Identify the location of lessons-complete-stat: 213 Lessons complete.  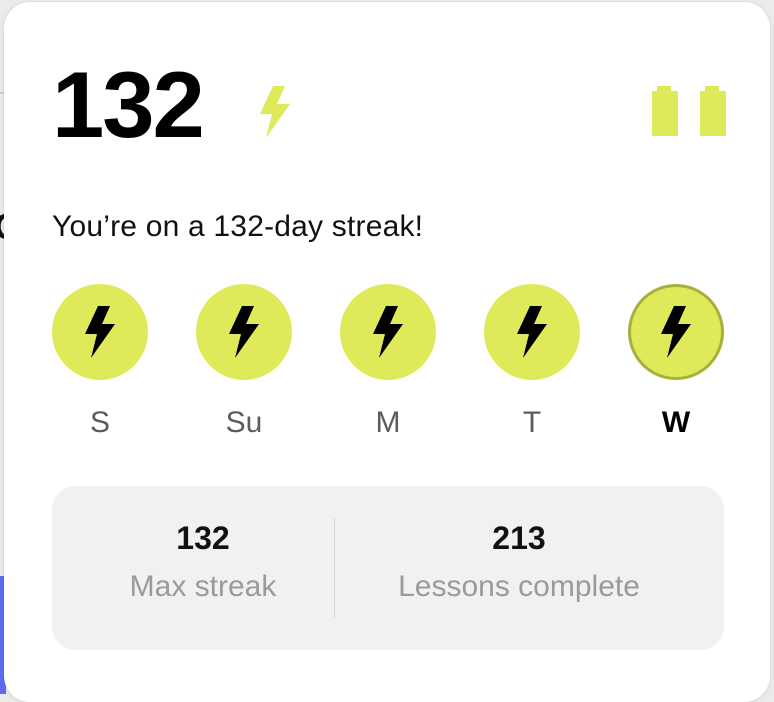
(519, 562).